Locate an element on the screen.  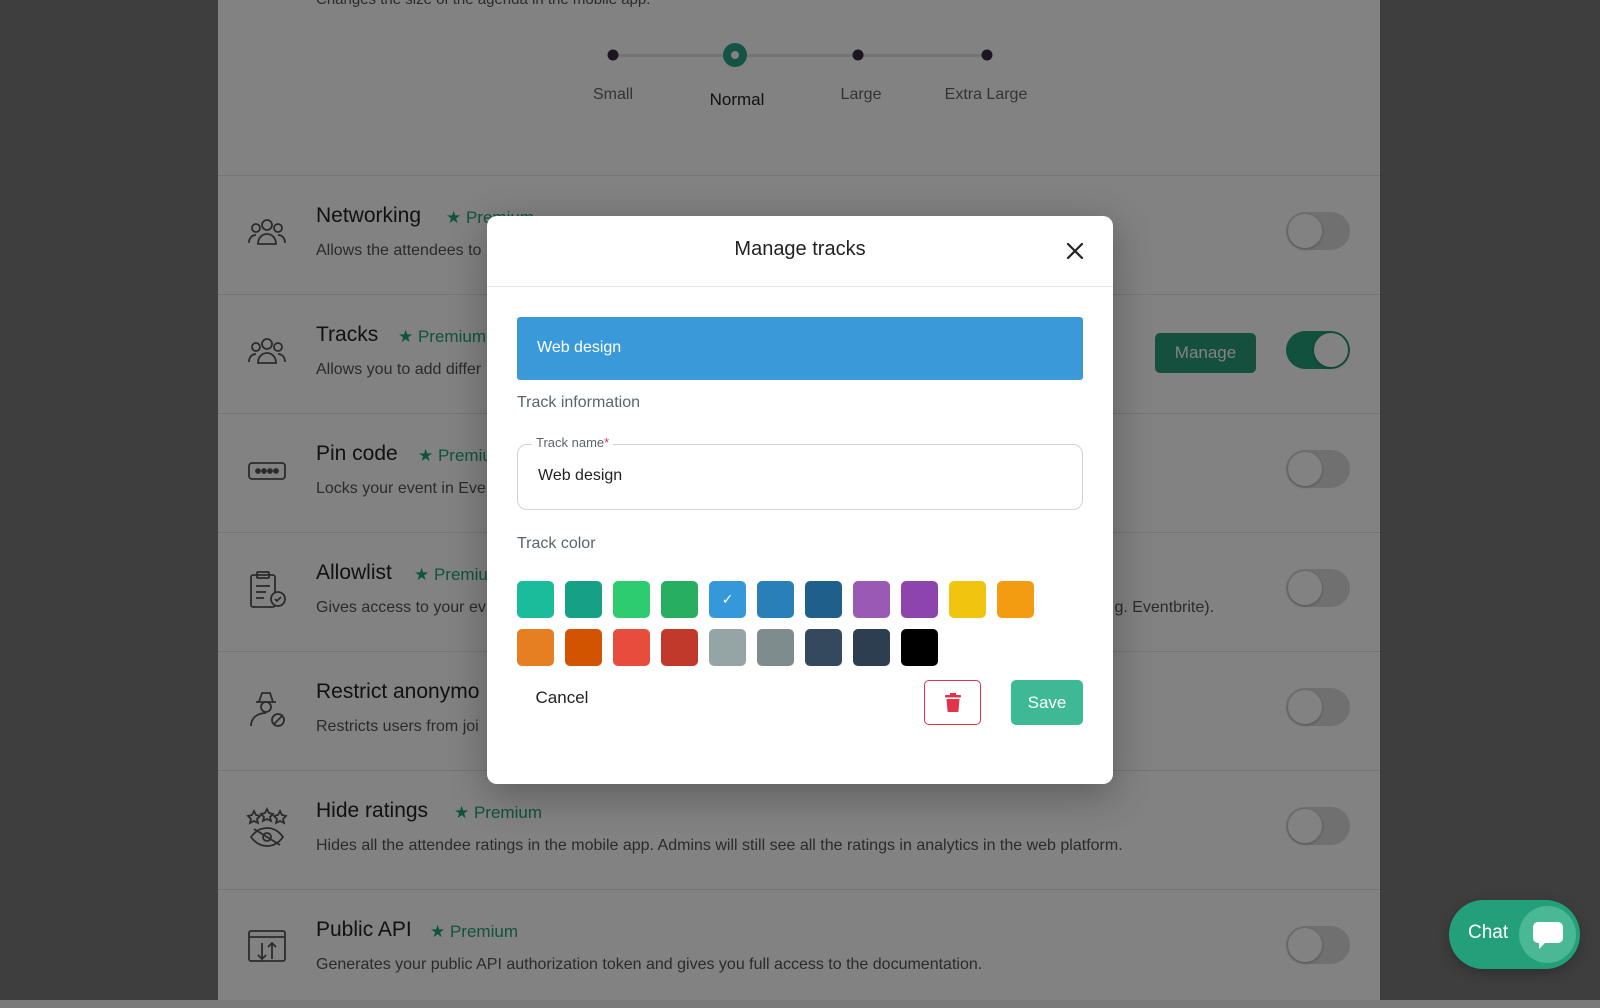
color-swatch: ✓ is located at coordinates (727, 599).